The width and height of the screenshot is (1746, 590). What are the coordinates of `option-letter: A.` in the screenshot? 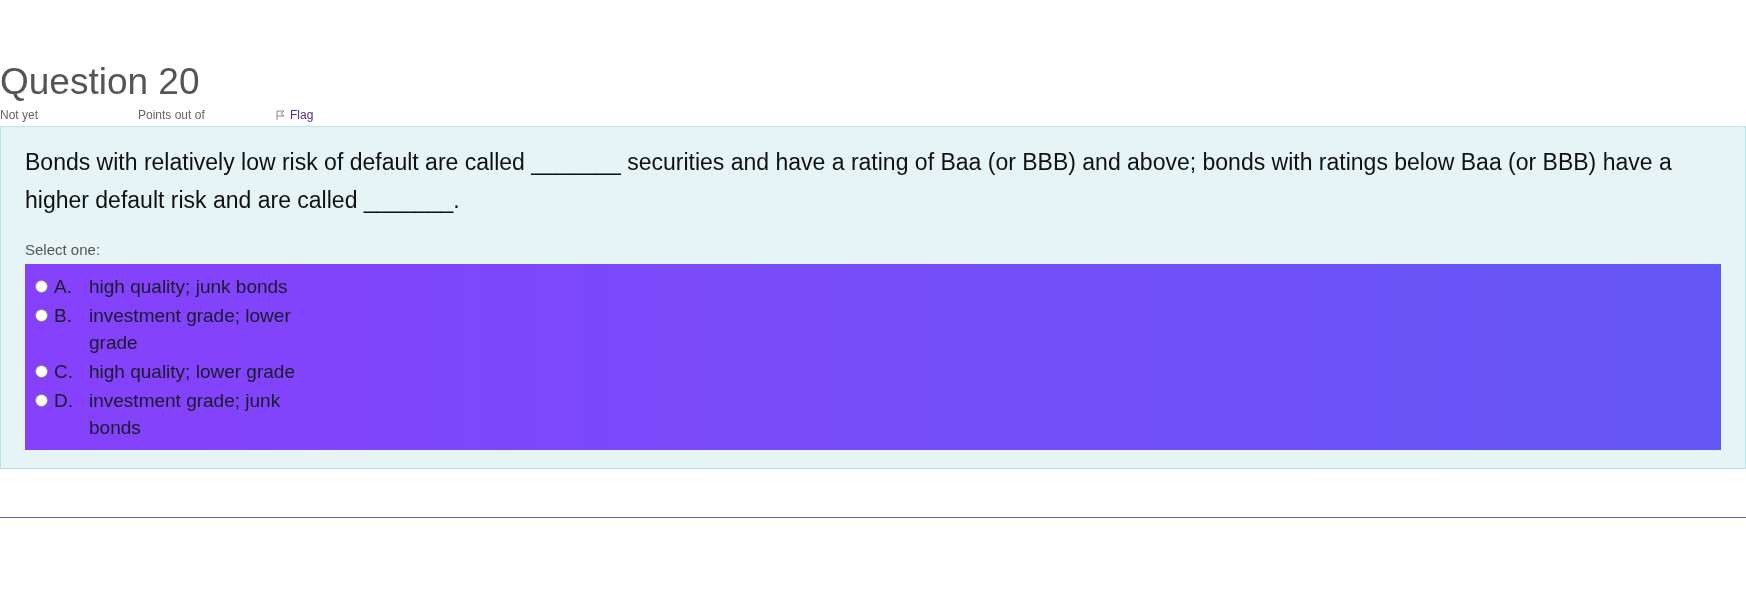 It's located at (63, 286).